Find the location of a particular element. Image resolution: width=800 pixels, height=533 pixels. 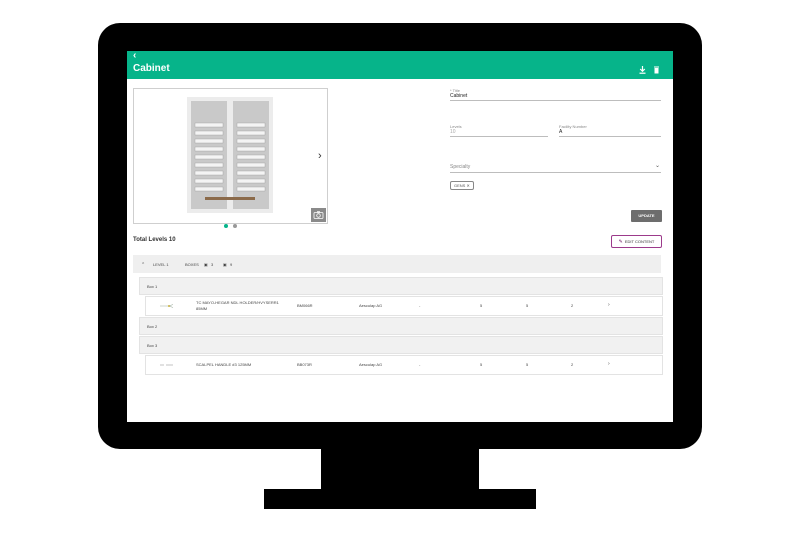

box-count-icon: ▣ is located at coordinates (206, 264).